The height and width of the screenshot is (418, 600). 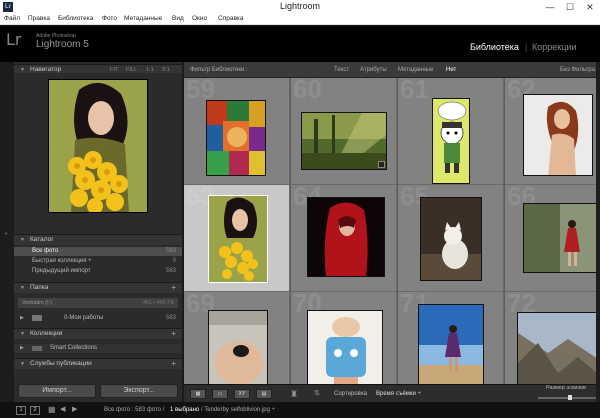 I want to click on catalog-item-quick-collection: Быстрая коллекция + 0, so click(x=98, y=261).